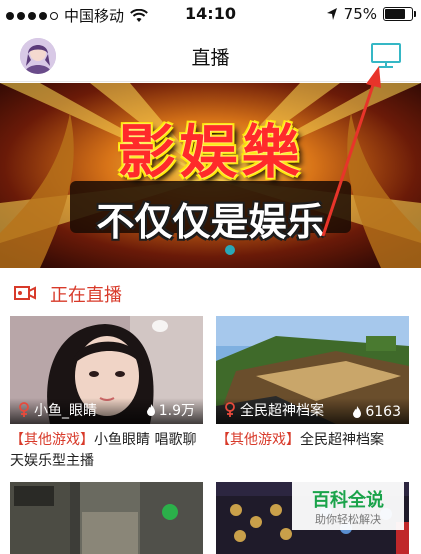 The width and height of the screenshot is (421, 554). I want to click on watermark-subtitle: 助你轻松解决, so click(348, 519).